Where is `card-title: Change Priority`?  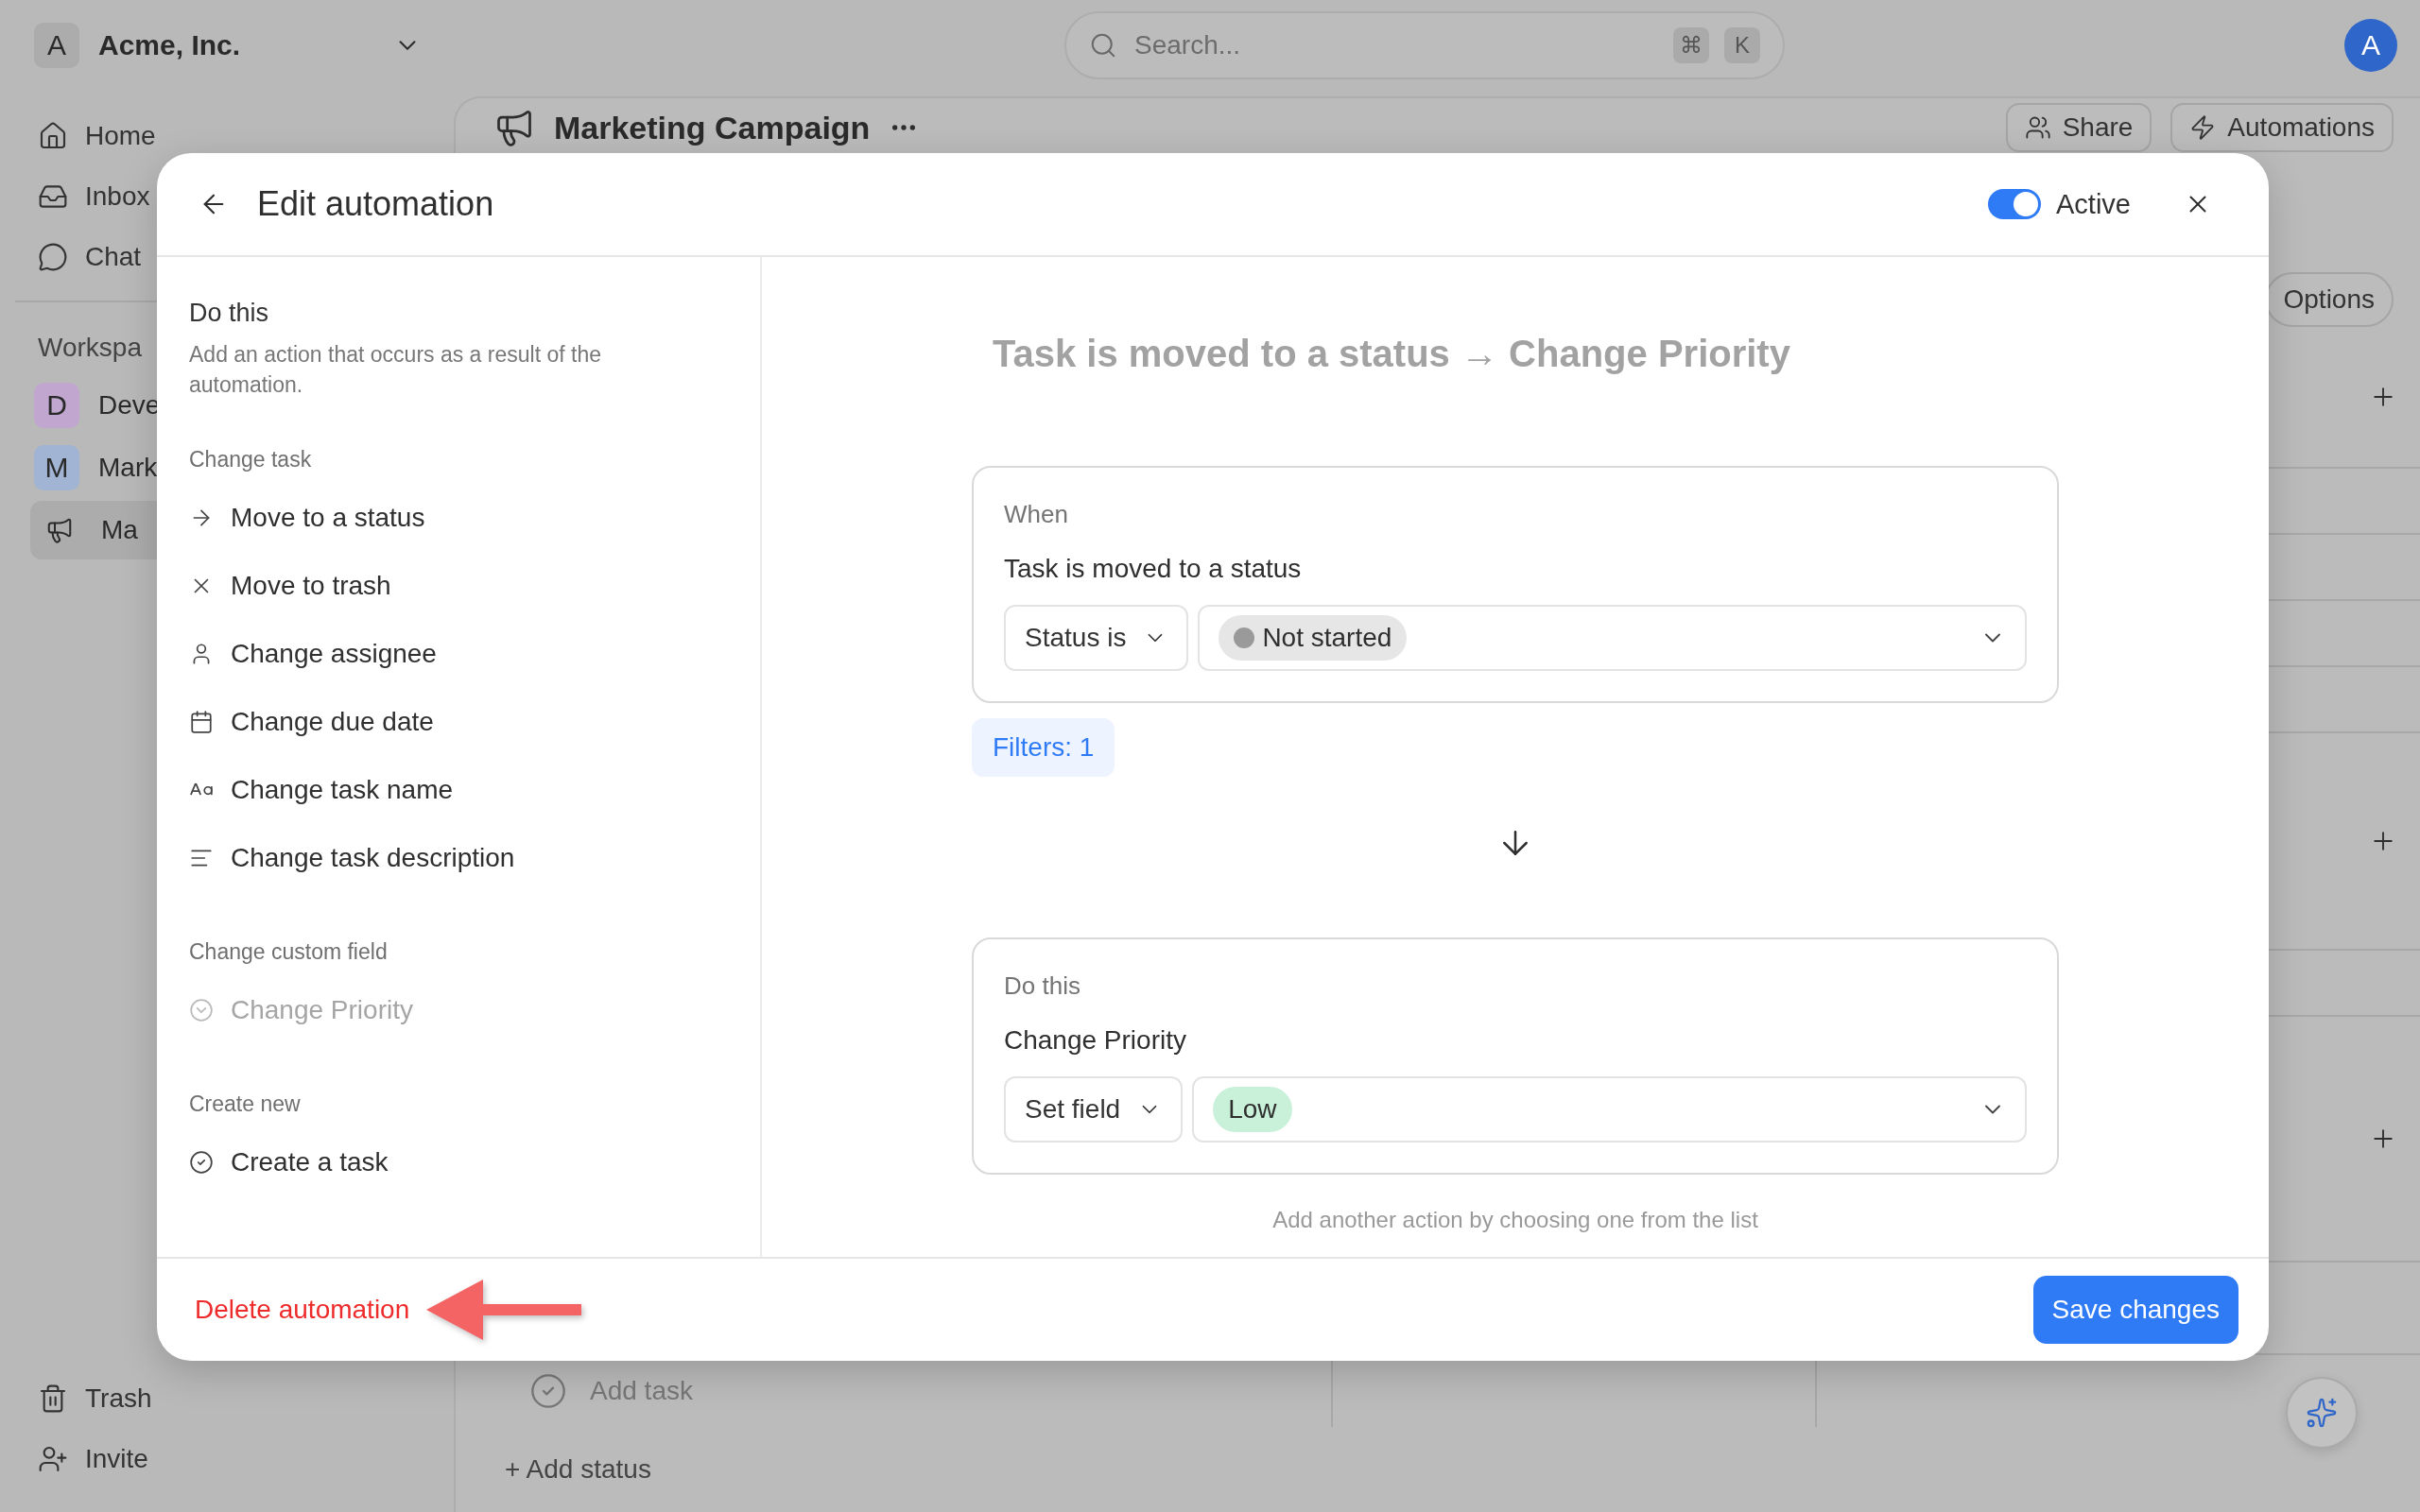
card-title: Change Priority is located at coordinates (1096, 1040).